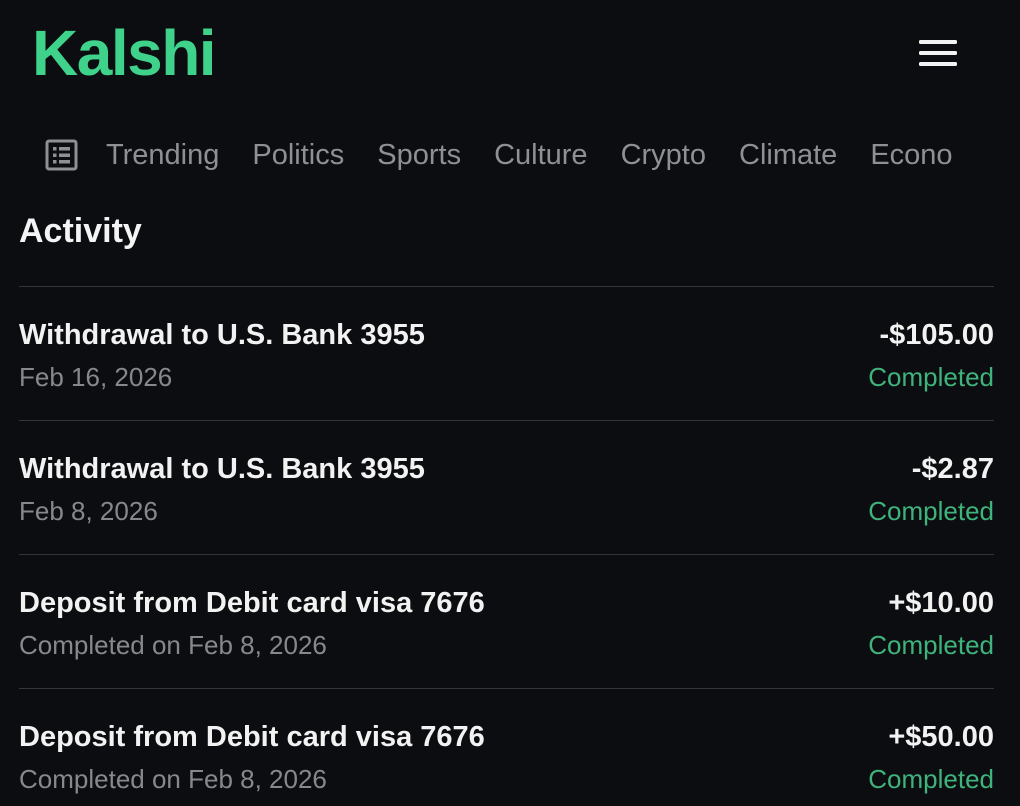 The width and height of the screenshot is (1020, 806). I want to click on activity-item-date: Feb 16, 2026, so click(96, 377).